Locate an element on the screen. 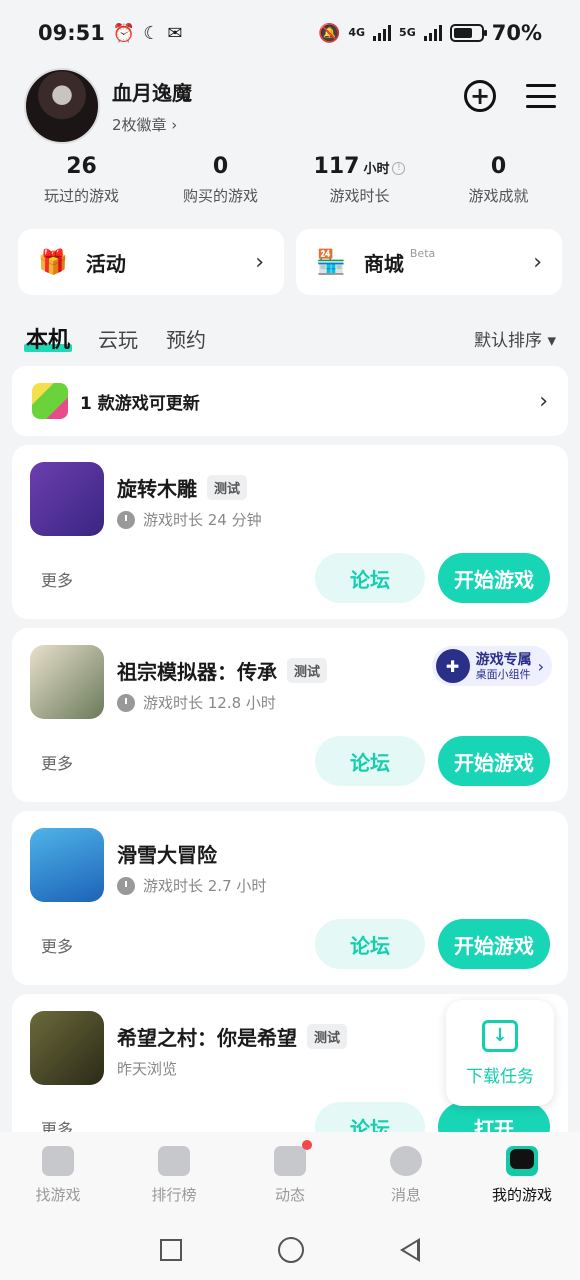 This screenshot has width=580, height=1280. home-icon is located at coordinates (291, 1250).